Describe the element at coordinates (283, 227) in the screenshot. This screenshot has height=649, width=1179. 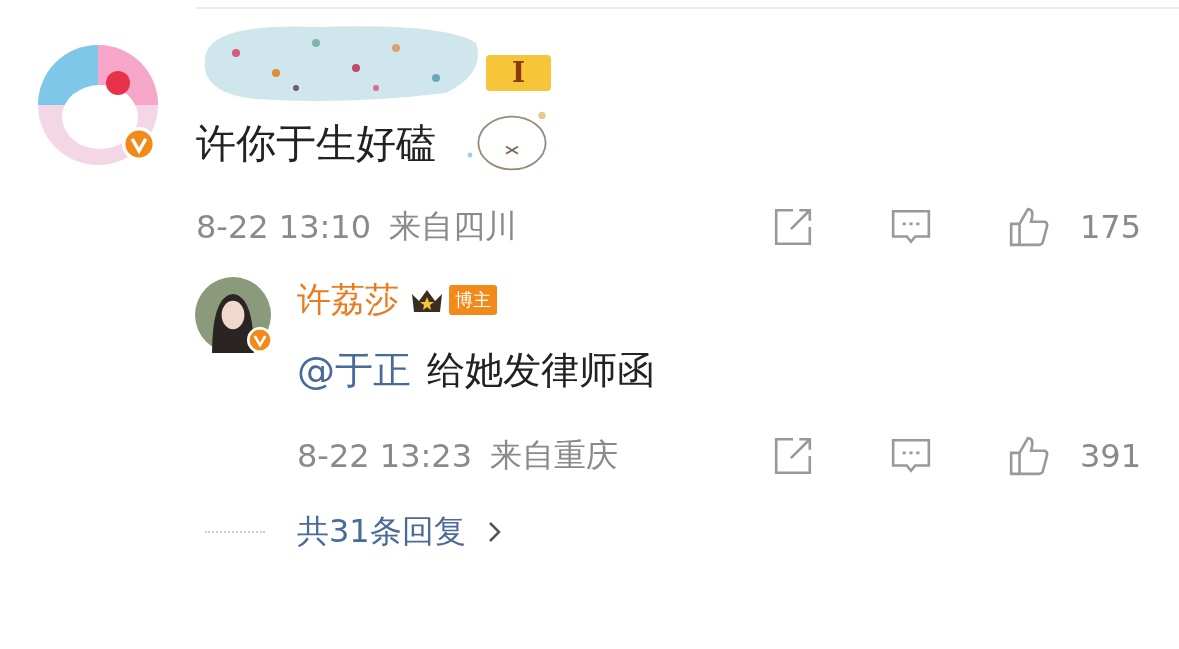
I see `comment-time: 8-22 13:10` at that location.